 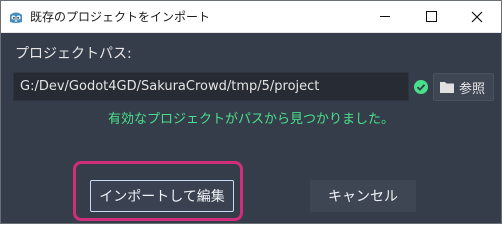 I want to click on project-path-label: プロジェクトパス:, so click(x=73, y=54).